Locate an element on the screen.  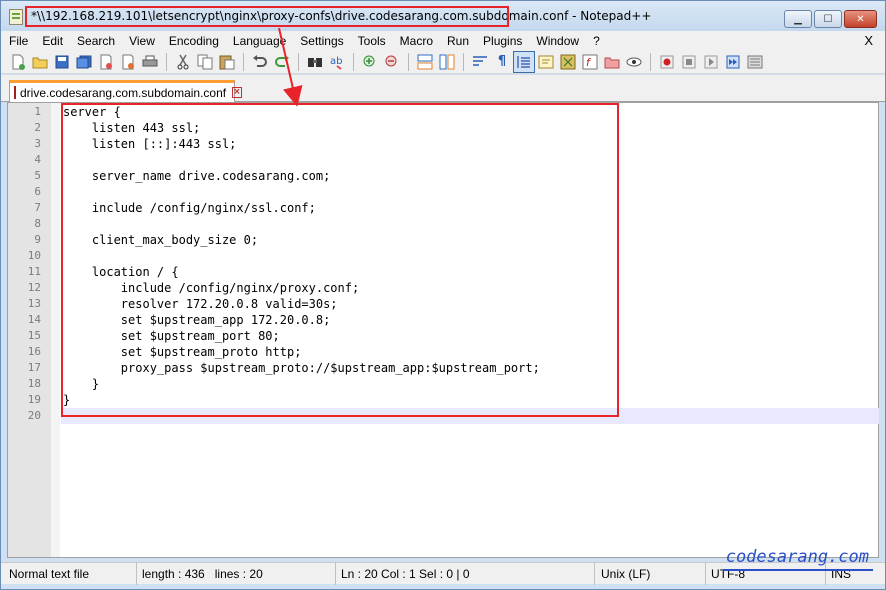
menu-run: Run is located at coordinates (458, 41).